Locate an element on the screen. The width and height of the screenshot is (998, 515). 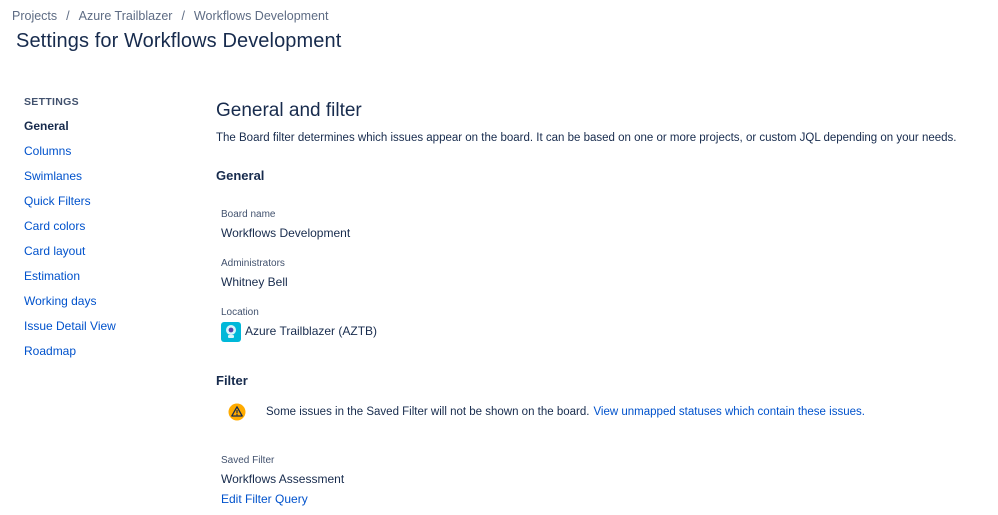
board-name-value: Workflows Development is located at coordinates (286, 233).